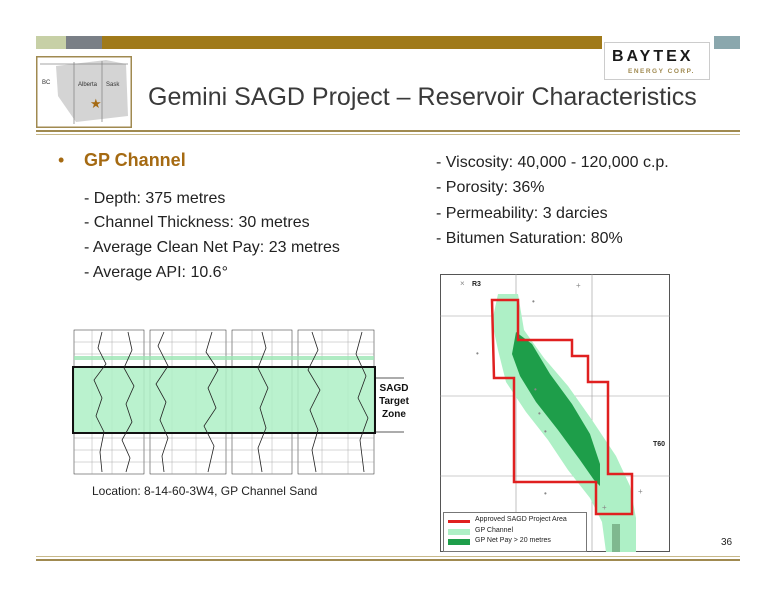 The height and width of the screenshot is (600, 776). What do you see at coordinates (135, 160) in the screenshot?
I see `section-heading: GP Channel` at bounding box center [135, 160].